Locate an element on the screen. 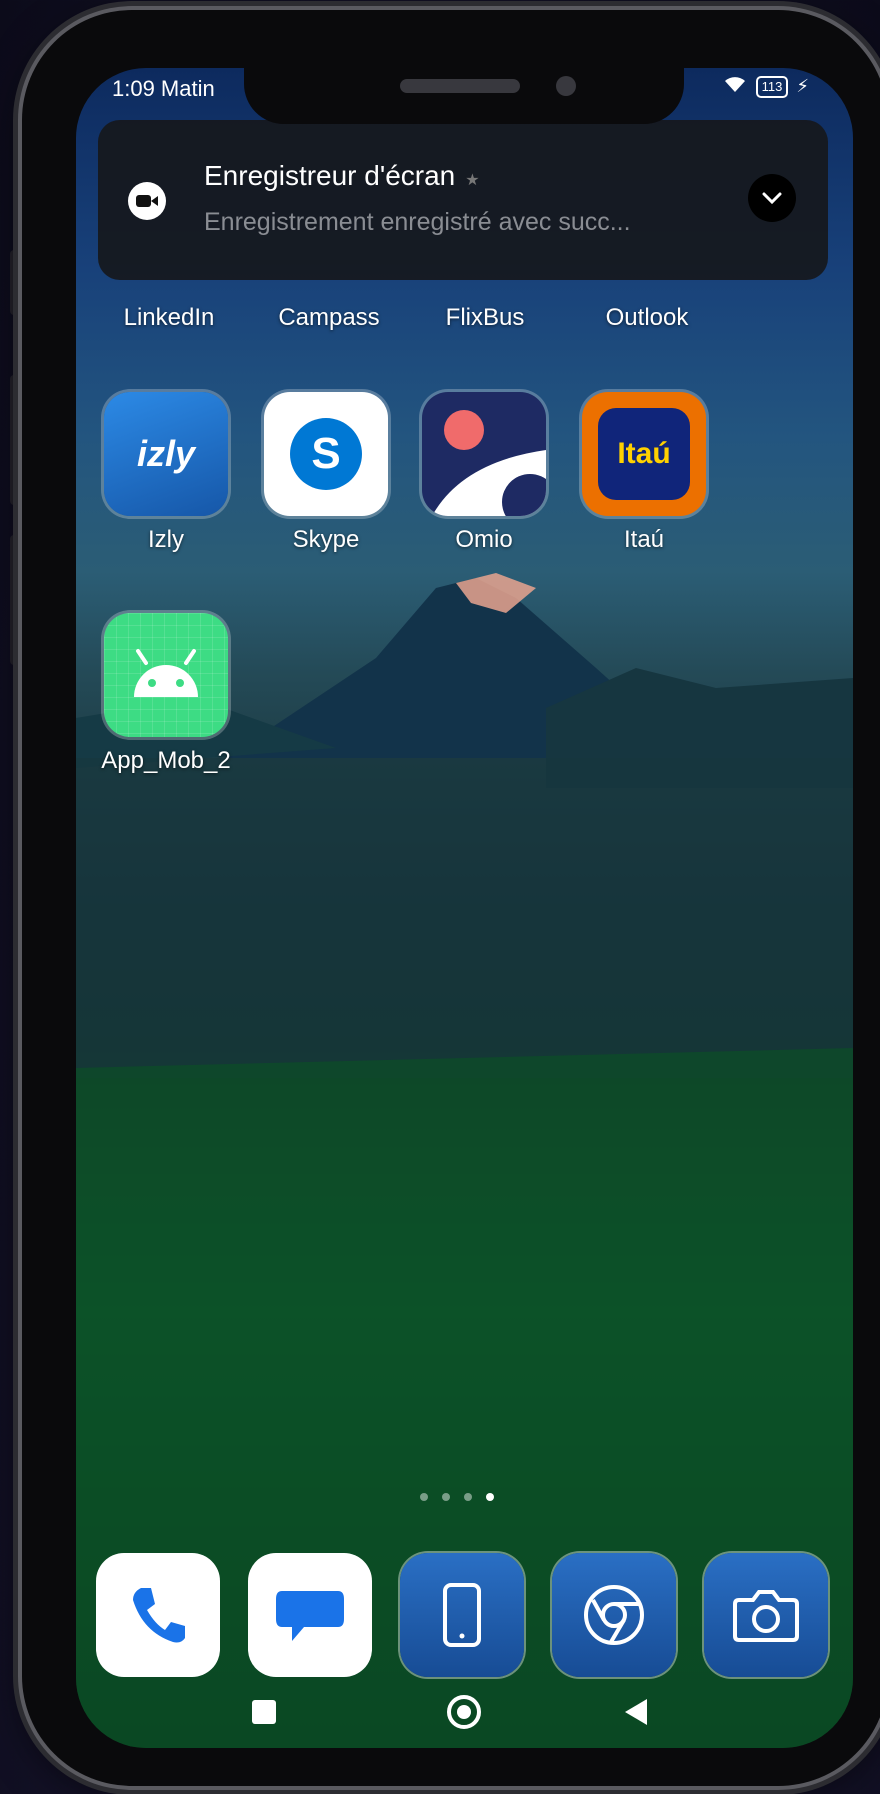 The image size is (880, 1794). charging-icon: ⚡ is located at coordinates (802, 86).